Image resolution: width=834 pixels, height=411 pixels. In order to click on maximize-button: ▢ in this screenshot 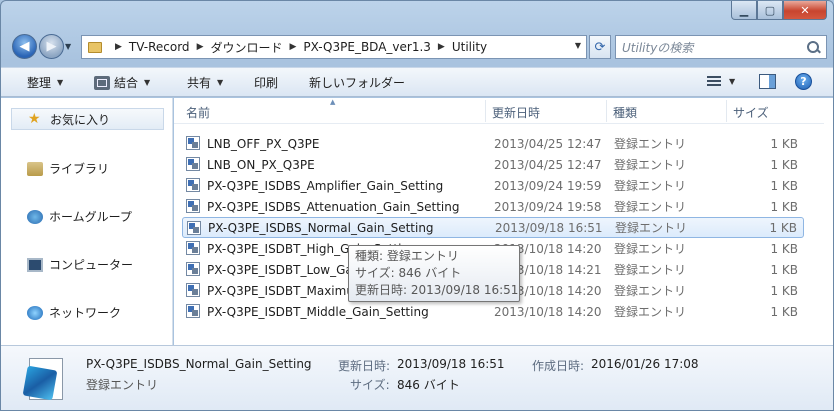, I will do `click(770, 10)`.